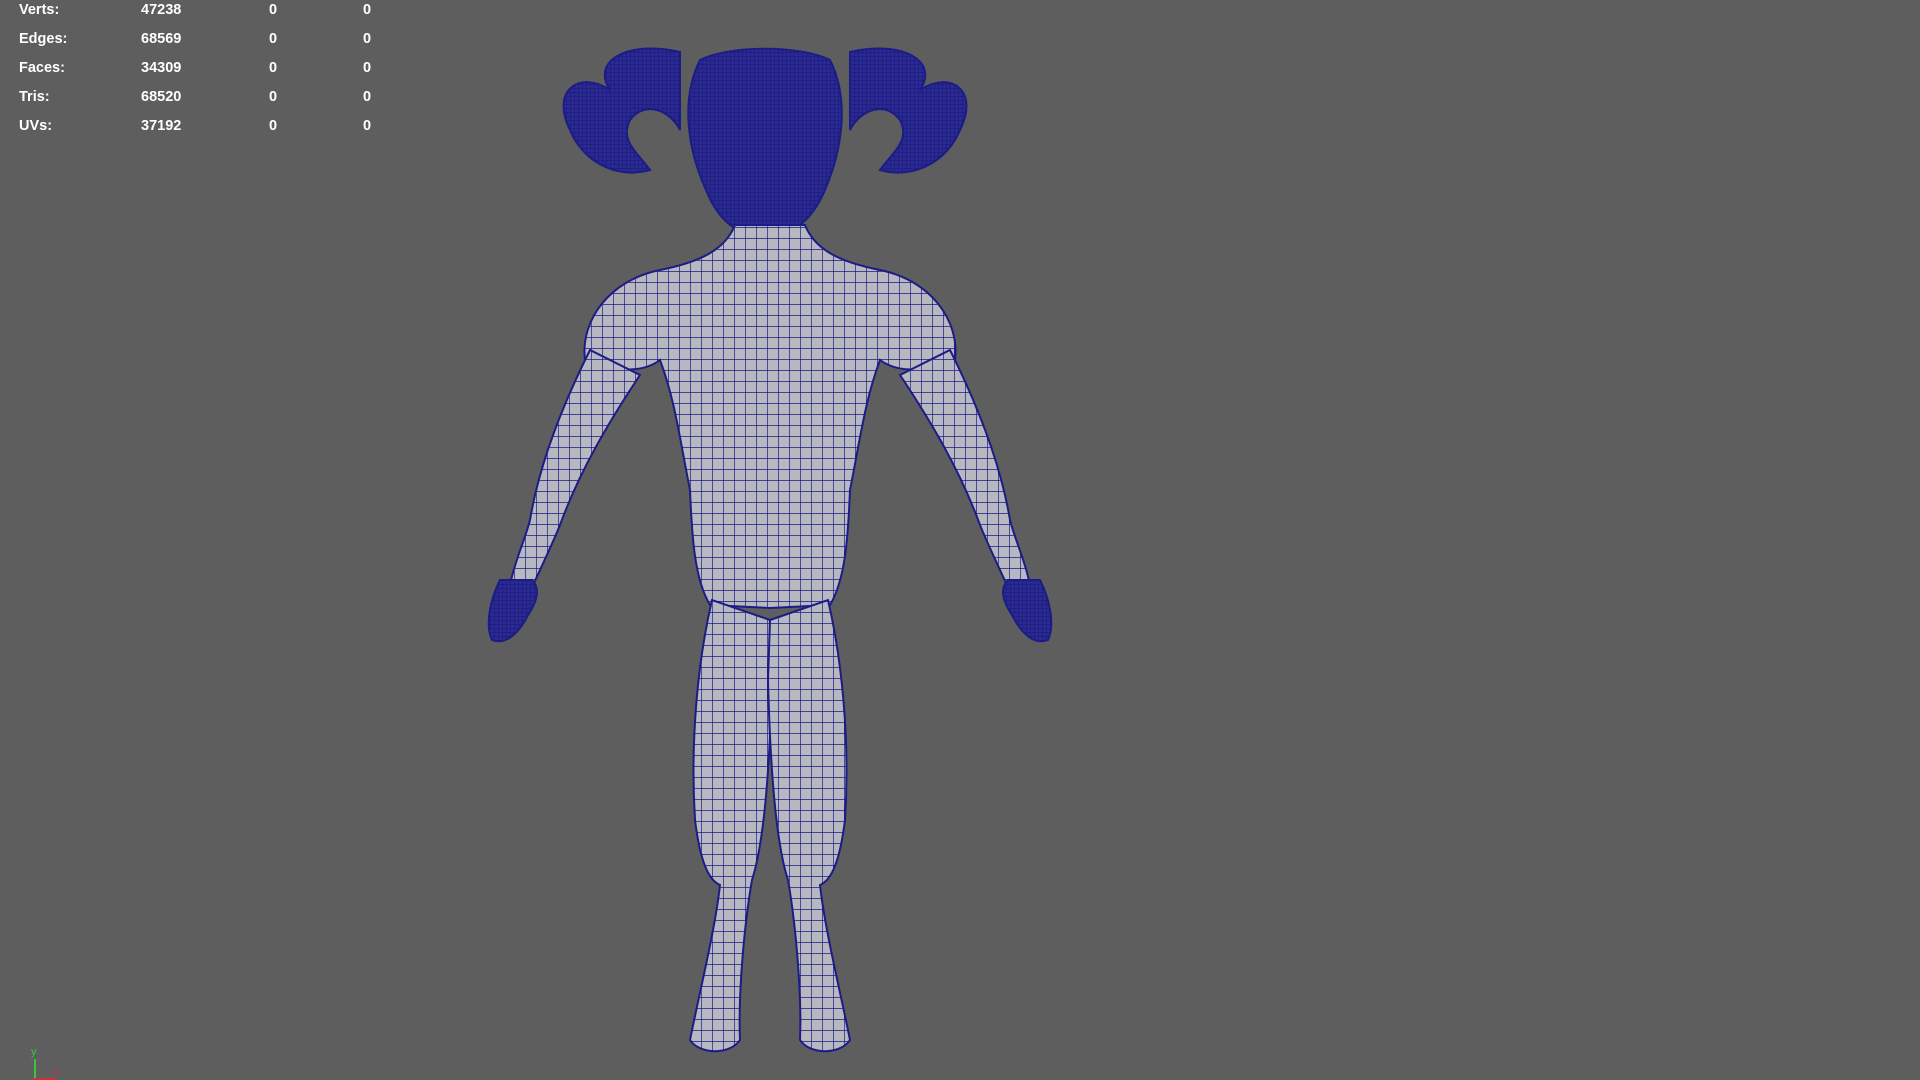 This screenshot has width=1920, height=1080. Describe the element at coordinates (34, 1052) in the screenshot. I see `axis-y-label: y` at that location.